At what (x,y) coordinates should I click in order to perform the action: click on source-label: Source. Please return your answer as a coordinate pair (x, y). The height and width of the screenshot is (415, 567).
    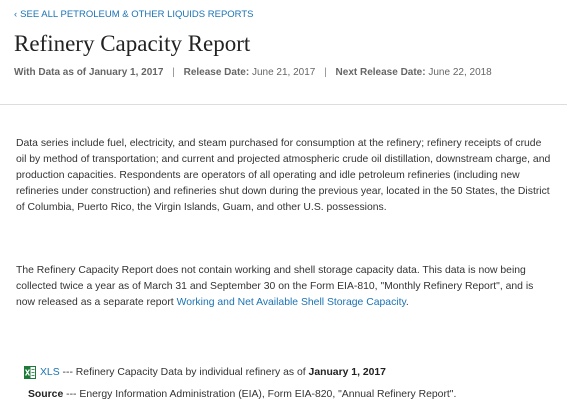
    Looking at the image, I should click on (46, 394).